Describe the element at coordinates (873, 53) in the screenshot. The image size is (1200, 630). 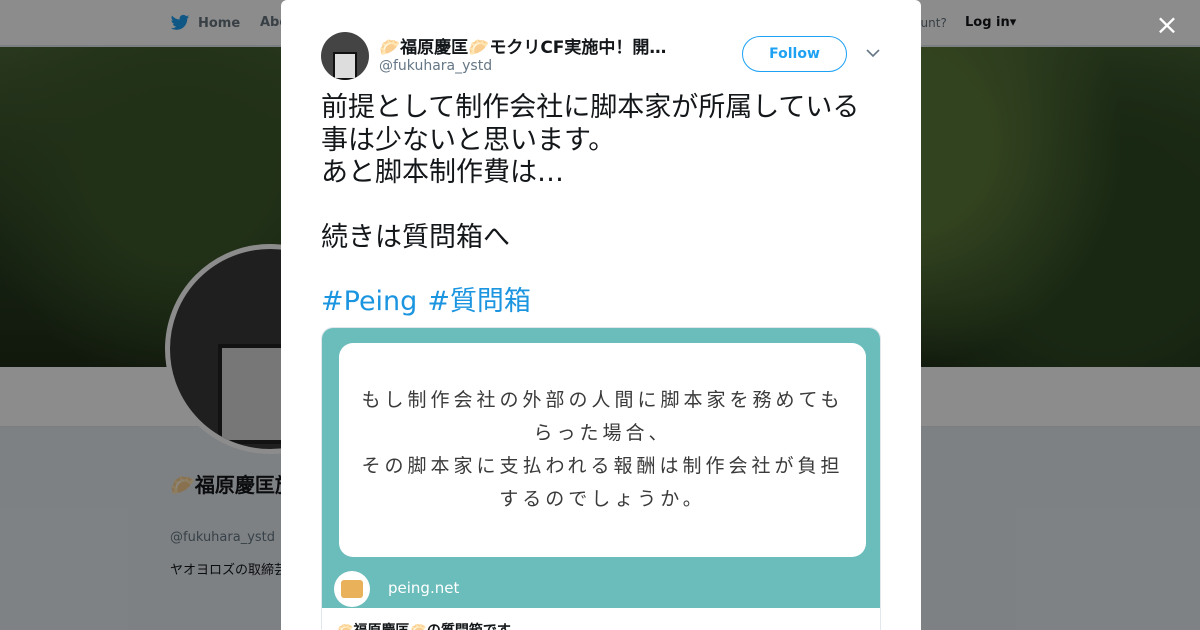
I see `chevron-down-icon` at that location.